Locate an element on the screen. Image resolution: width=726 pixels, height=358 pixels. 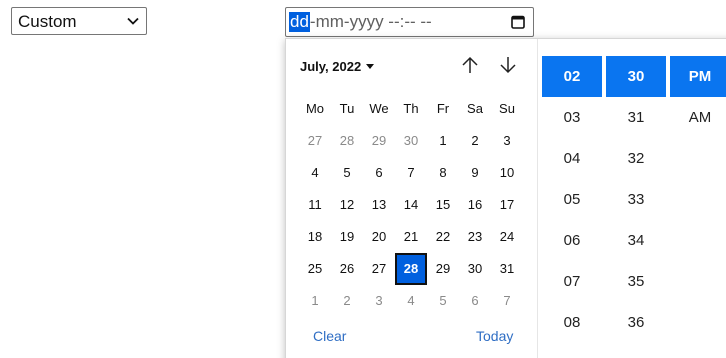
today-button: Today is located at coordinates (494, 336).